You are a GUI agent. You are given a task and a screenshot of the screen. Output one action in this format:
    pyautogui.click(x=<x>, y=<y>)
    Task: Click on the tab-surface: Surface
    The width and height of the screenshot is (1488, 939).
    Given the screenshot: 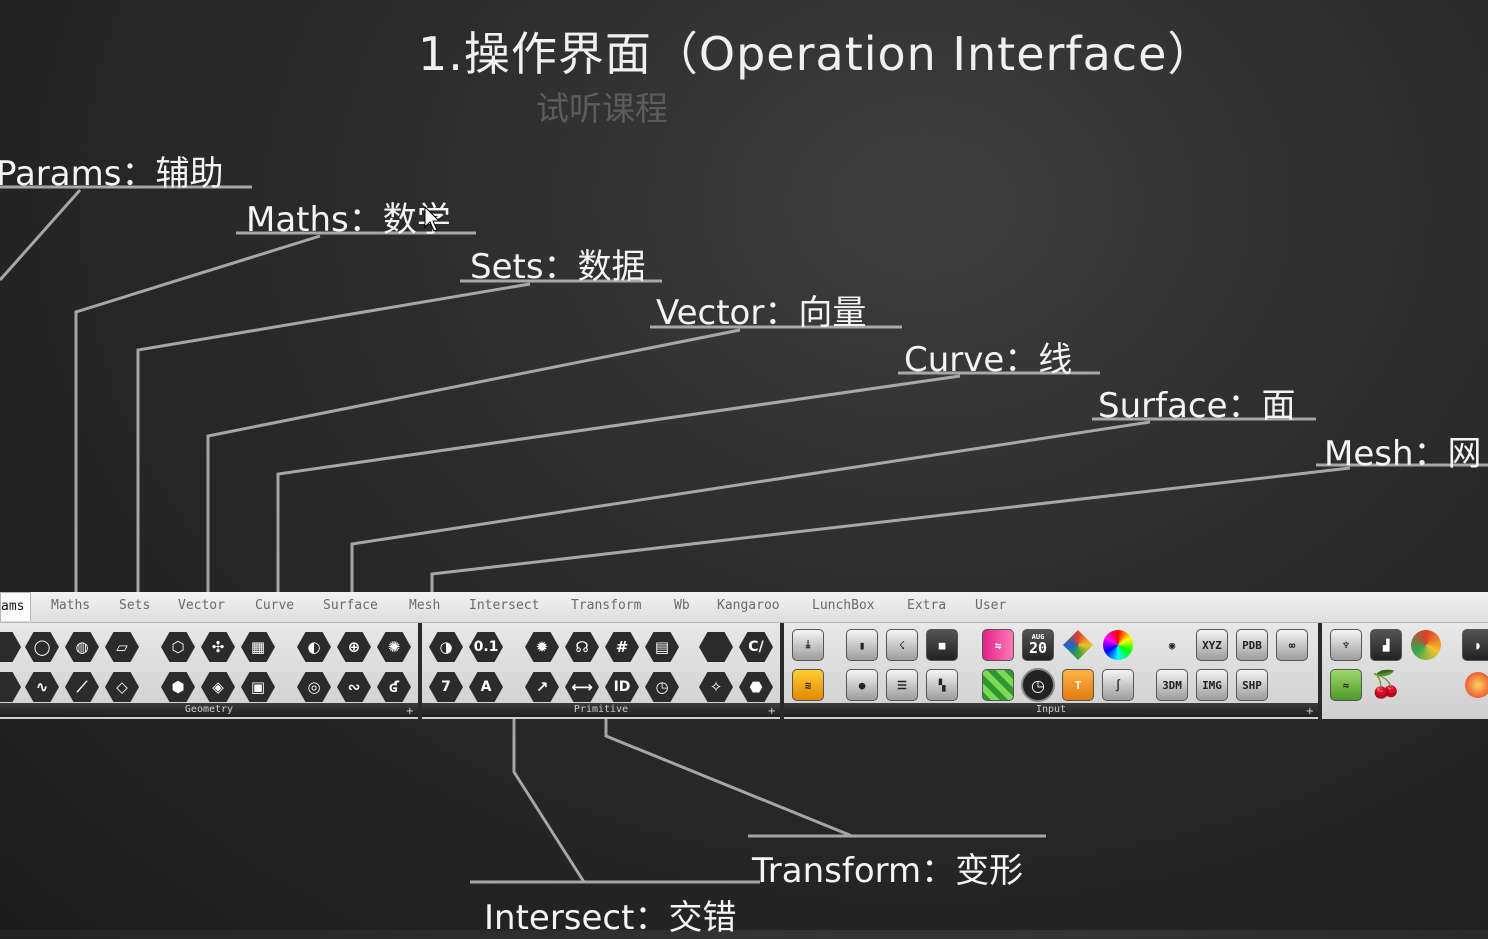 What is the action you would take?
    pyautogui.click(x=350, y=605)
    